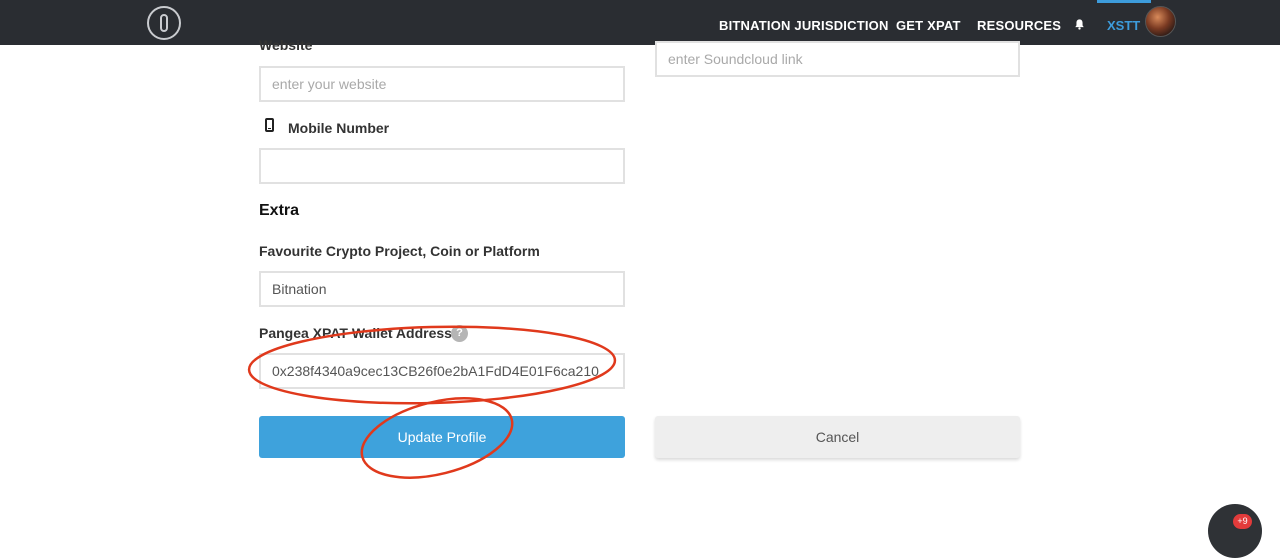 Image resolution: width=1280 pixels, height=558 pixels. What do you see at coordinates (1242, 521) in the screenshot?
I see `chat-badge: +9` at bounding box center [1242, 521].